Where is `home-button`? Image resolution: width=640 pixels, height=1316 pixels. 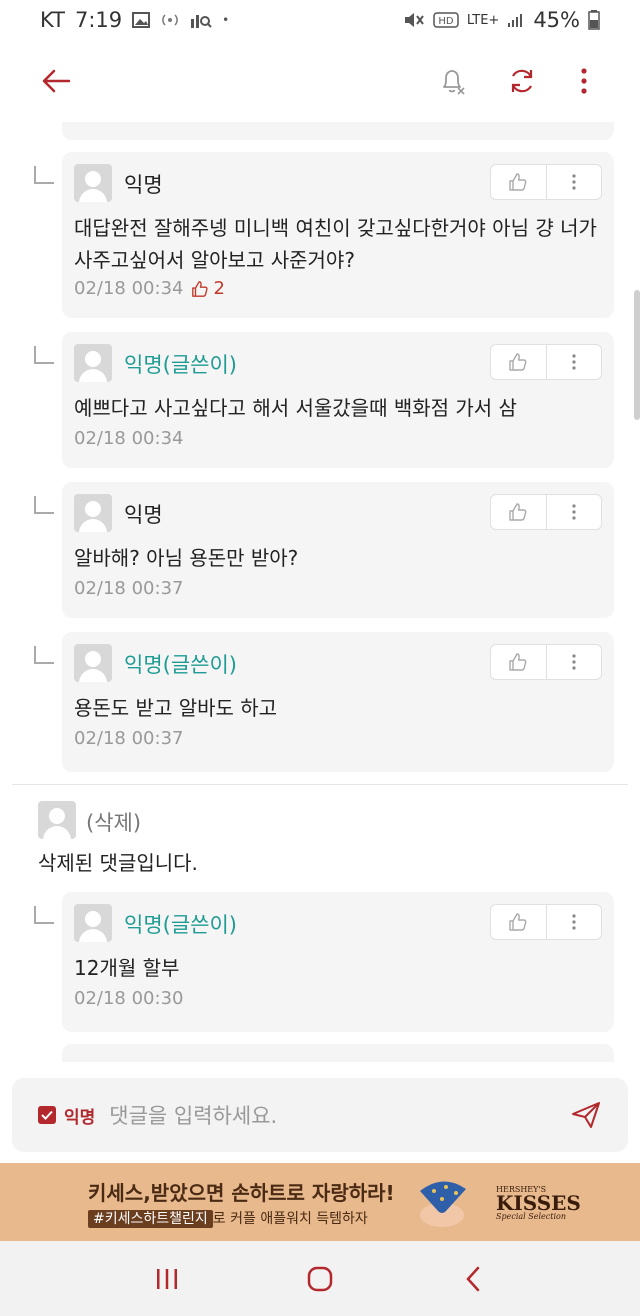 home-button is located at coordinates (320, 1279).